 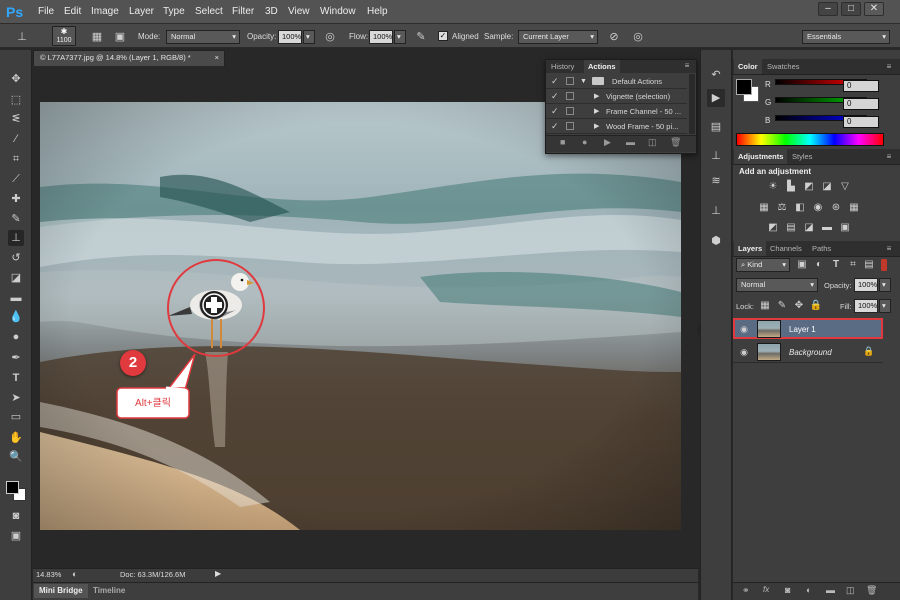 I want to click on group-folder-icon: ▬, so click(x=830, y=590).